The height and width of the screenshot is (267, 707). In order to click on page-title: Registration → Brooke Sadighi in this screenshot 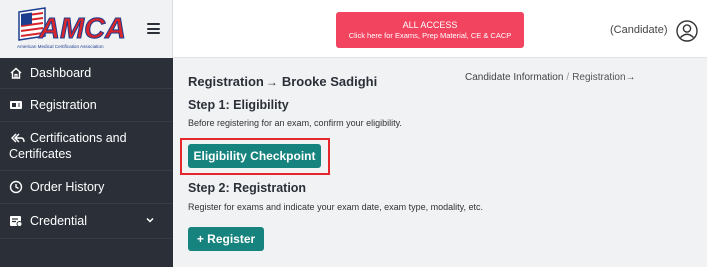, I will do `click(282, 81)`.